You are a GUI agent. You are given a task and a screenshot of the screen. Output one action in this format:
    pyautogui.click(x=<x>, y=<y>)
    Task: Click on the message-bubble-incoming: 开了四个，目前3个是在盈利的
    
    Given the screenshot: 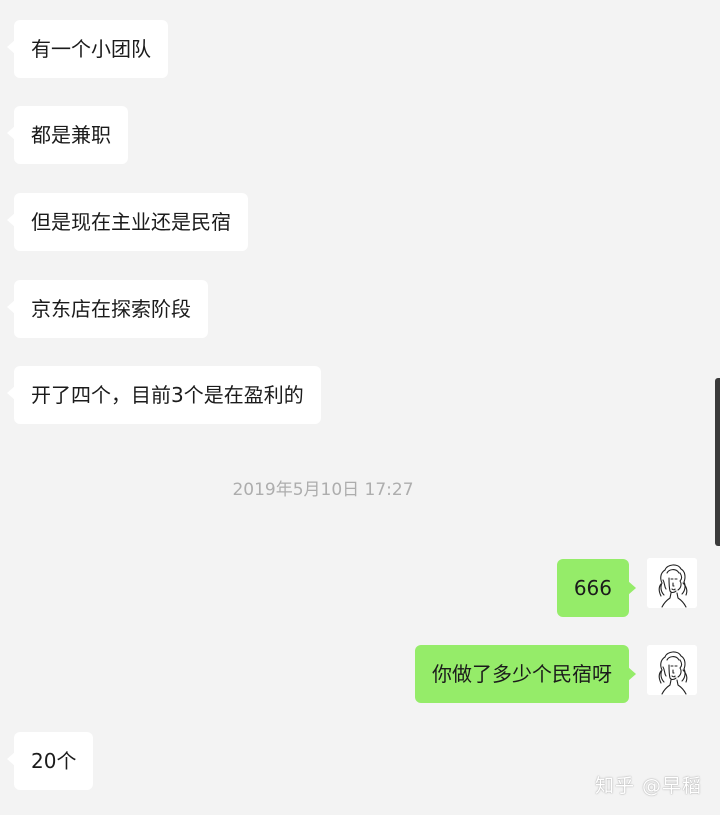 What is the action you would take?
    pyautogui.click(x=164, y=395)
    